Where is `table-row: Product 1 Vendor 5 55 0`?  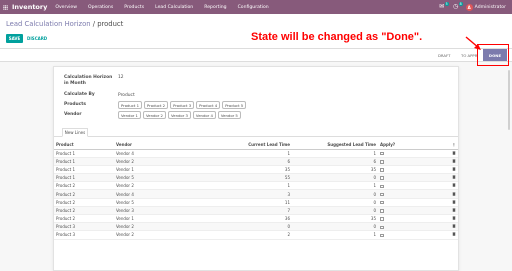
table-row: Product 1 Vendor 5 55 0 is located at coordinates (256, 178).